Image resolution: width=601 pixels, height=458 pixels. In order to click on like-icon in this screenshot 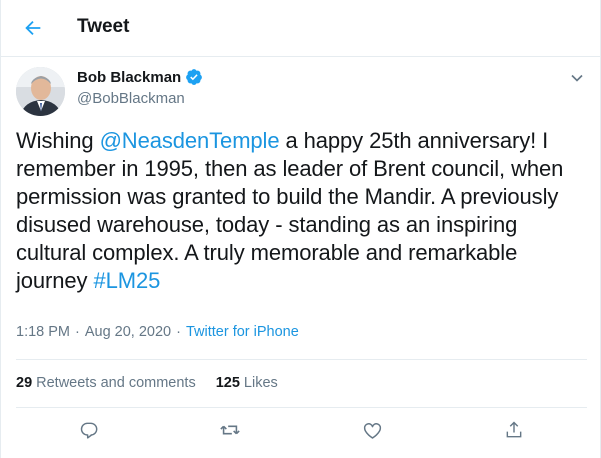, I will do `click(372, 430)`.